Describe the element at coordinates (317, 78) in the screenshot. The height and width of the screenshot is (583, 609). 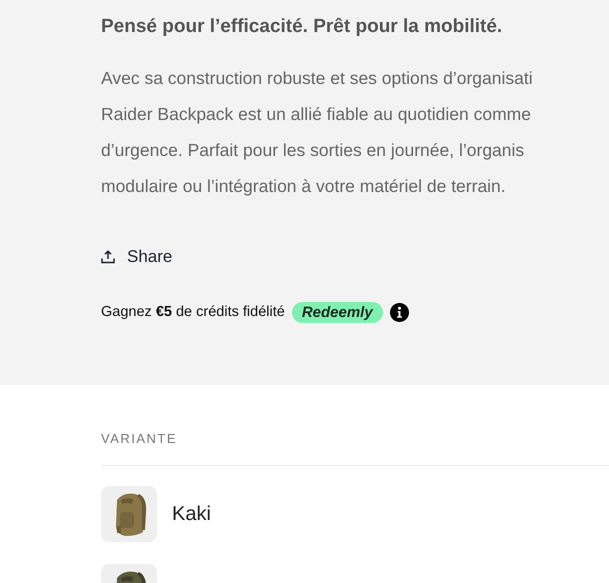
I see `description-line: Avec sa construction robuste et ses options d’organisati` at that location.